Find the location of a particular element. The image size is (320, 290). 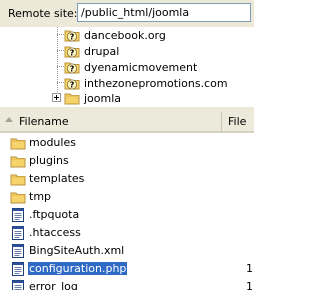

tree-item-joomla: joomla is located at coordinates (92, 98).